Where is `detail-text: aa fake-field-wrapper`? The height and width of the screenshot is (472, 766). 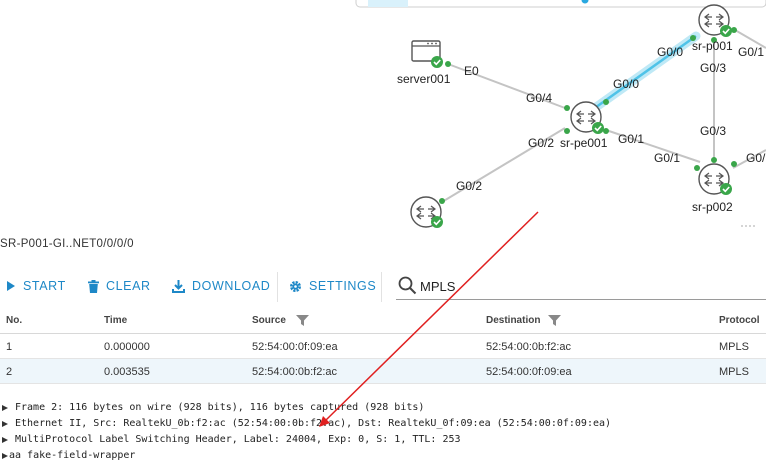
detail-text: aa fake-field-wrapper is located at coordinates (72, 455).